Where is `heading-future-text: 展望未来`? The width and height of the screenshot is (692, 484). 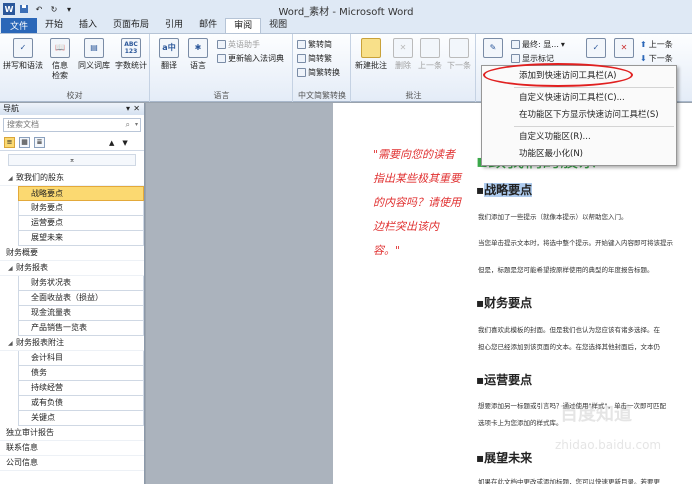
heading-future-text: 展望未来 is located at coordinates (508, 458).